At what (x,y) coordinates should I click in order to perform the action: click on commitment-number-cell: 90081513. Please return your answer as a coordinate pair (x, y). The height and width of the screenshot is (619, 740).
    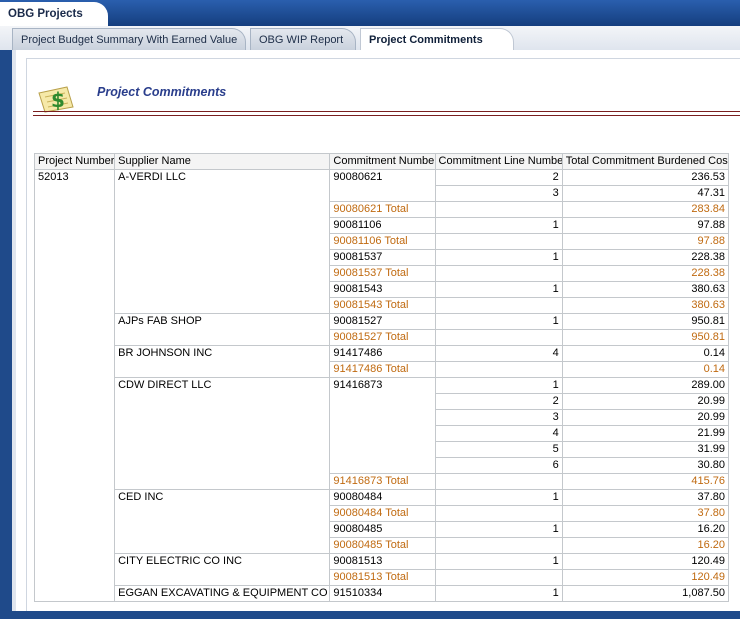
    Looking at the image, I should click on (382, 561).